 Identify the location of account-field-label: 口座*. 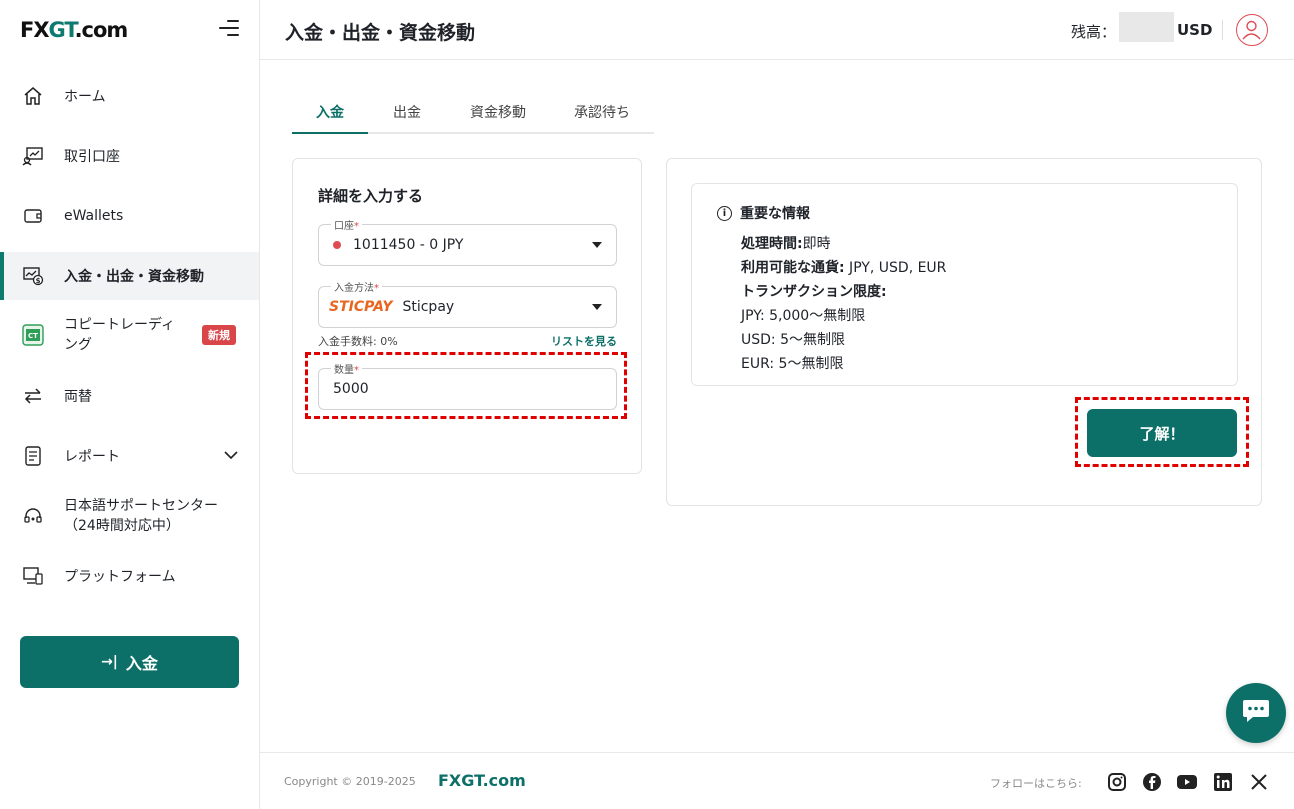
(346, 224).